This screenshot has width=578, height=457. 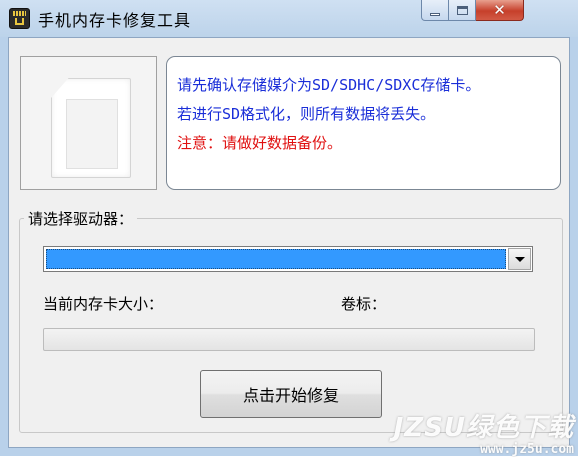 I want to click on sd-card-icon, so click(x=91, y=128).